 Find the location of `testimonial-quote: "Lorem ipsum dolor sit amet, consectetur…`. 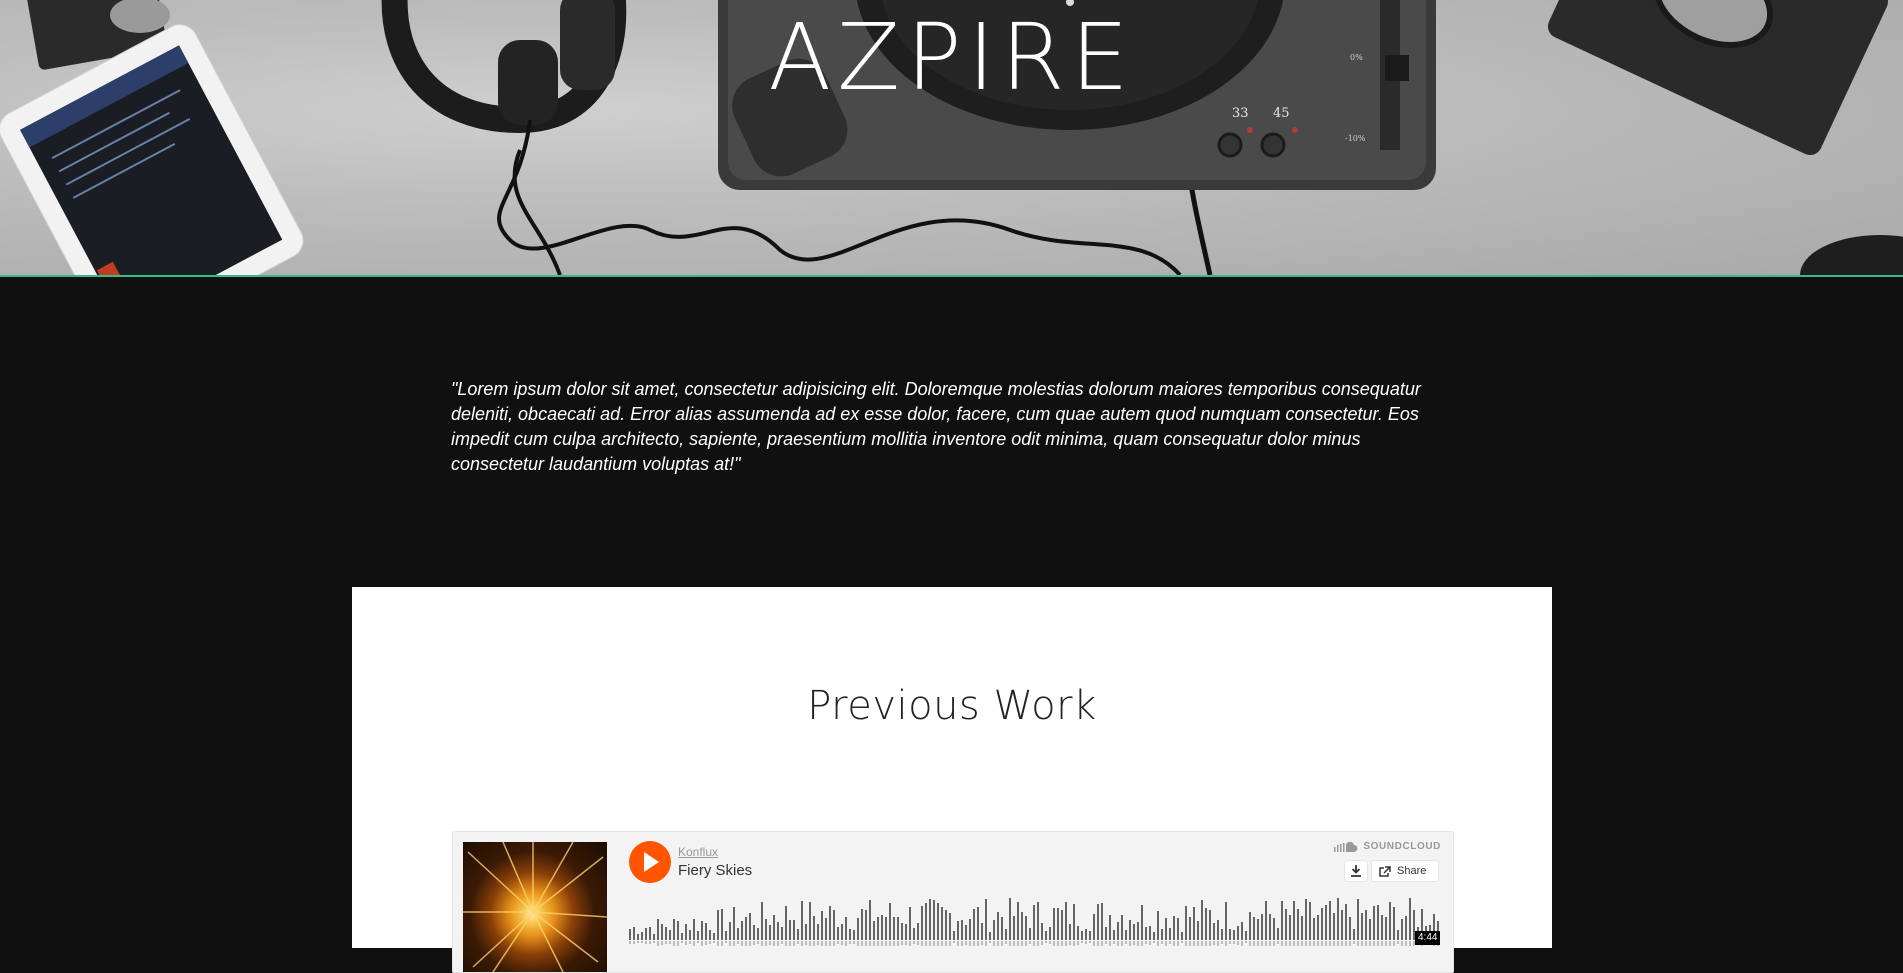

testimonial-quote: "Lorem ipsum dolor sit amet, consectetur… is located at coordinates (936, 426).